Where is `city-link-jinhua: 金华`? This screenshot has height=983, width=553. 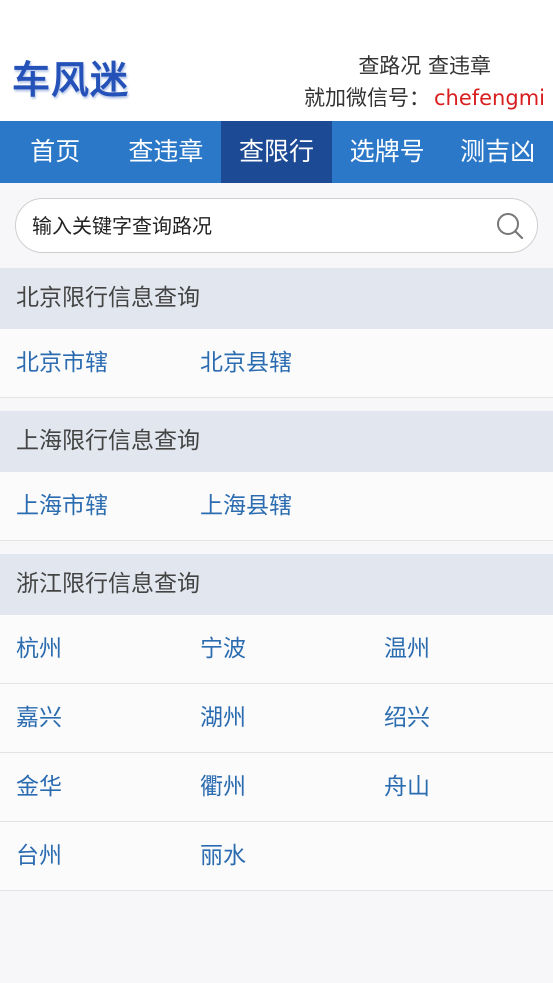 city-link-jinhua: 金华 is located at coordinates (92, 787).